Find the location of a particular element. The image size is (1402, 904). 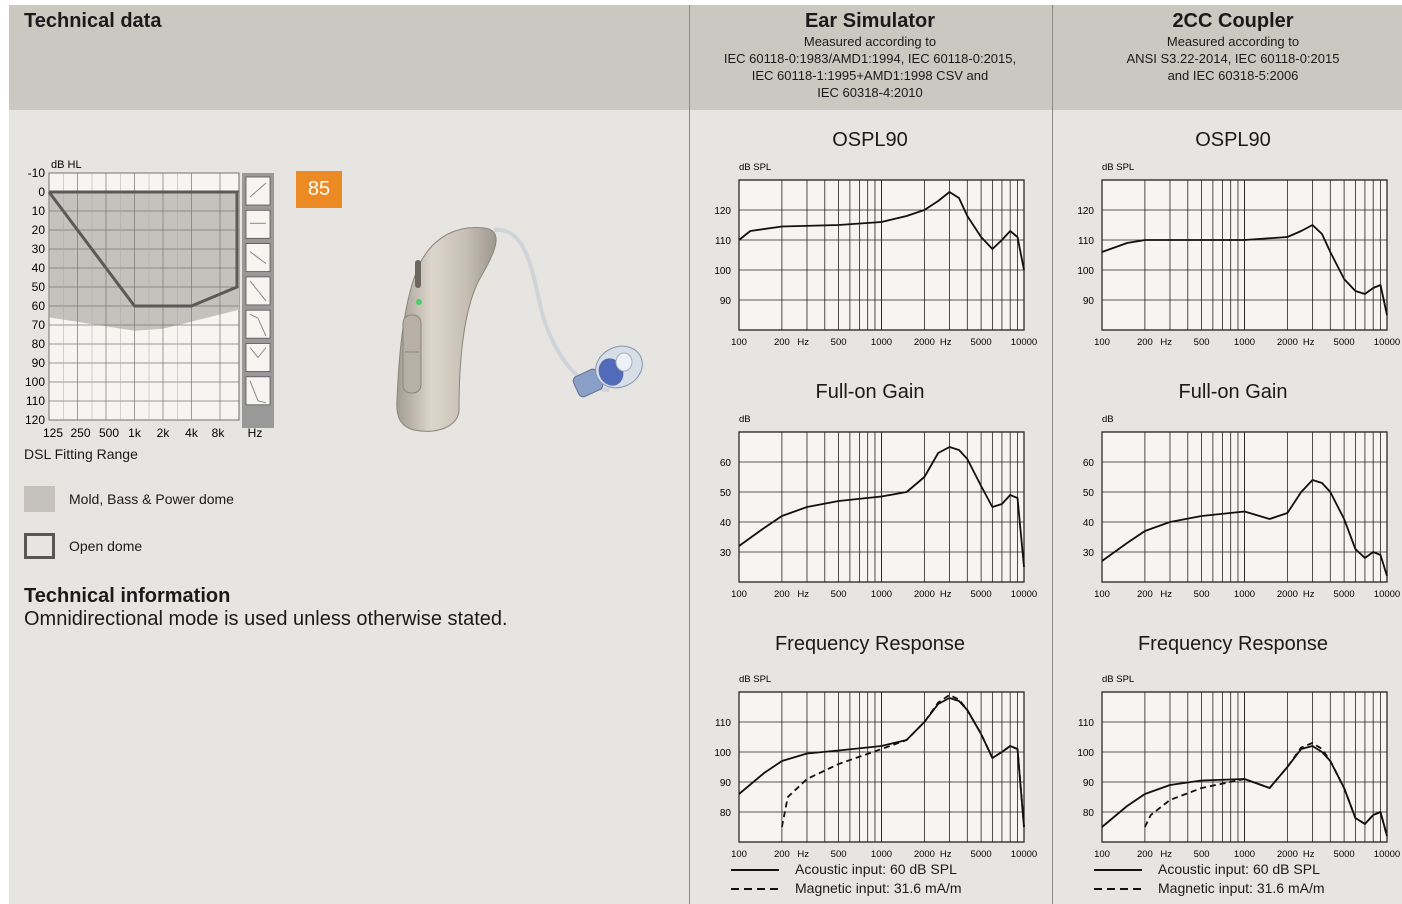

audiogram-y-tick: 0 is located at coordinates (41, 192).